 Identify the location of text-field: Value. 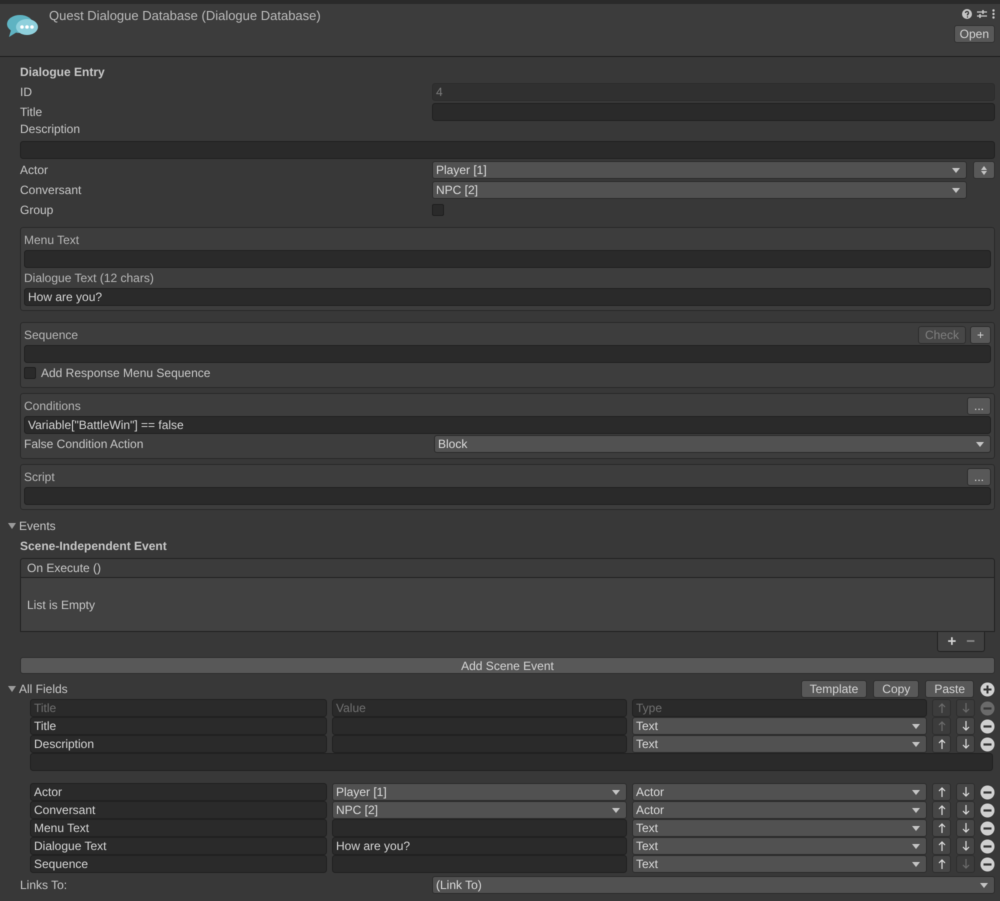
(479, 708).